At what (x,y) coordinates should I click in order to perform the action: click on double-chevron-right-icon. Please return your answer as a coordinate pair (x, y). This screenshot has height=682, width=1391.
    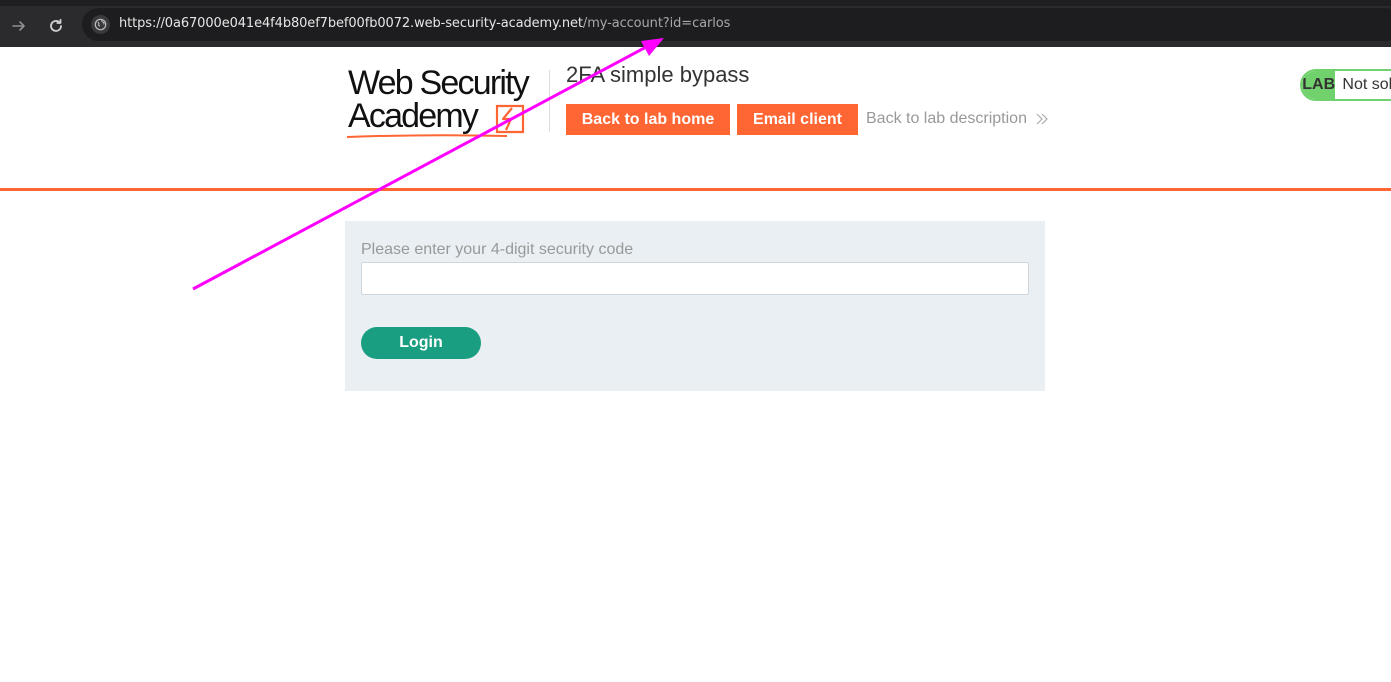
    Looking at the image, I should click on (1042, 119).